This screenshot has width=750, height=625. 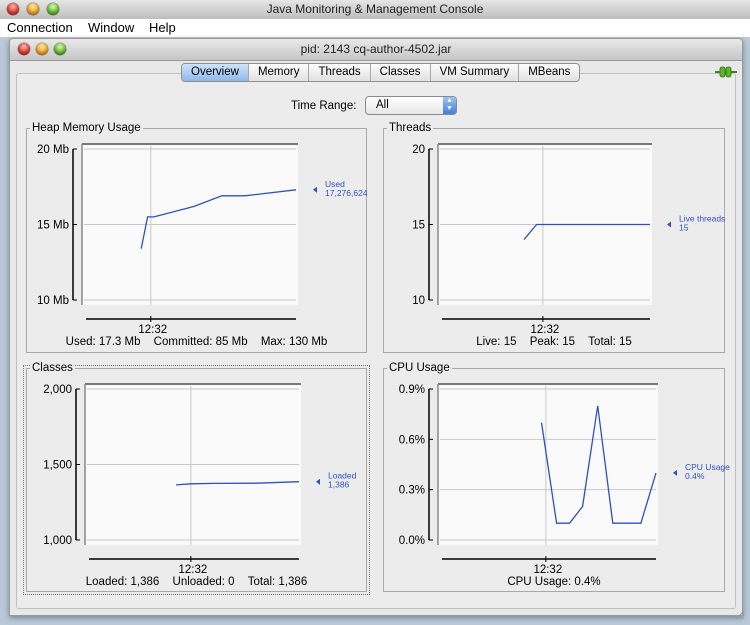 I want to click on menu-window: Window, so click(x=111, y=28).